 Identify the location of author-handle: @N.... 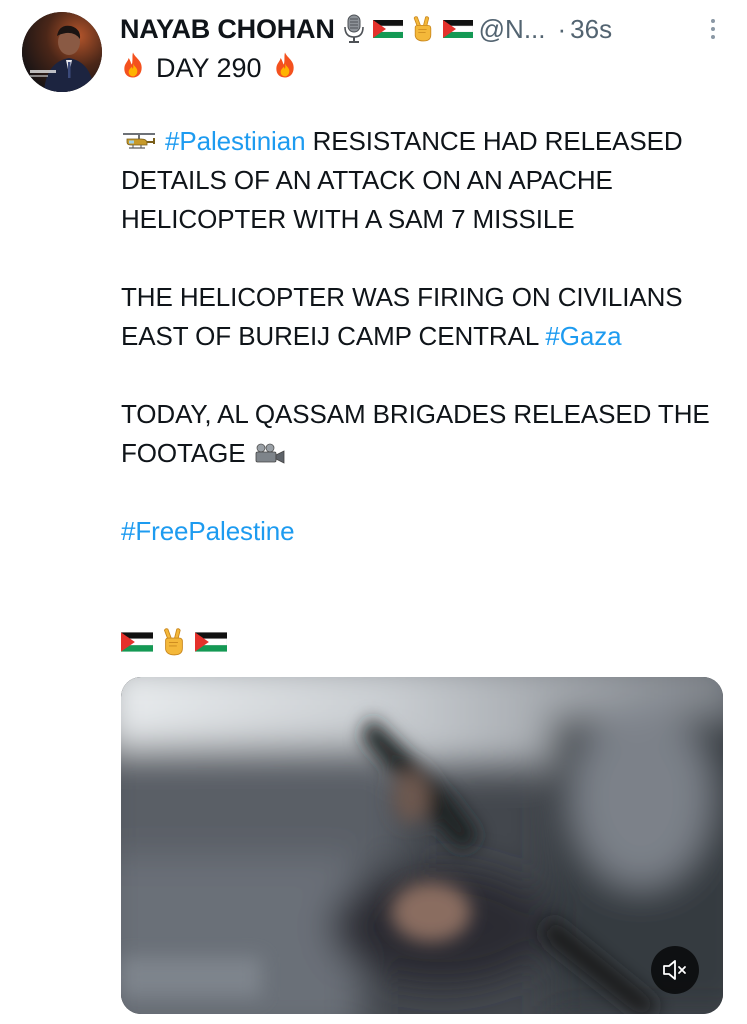
(512, 29).